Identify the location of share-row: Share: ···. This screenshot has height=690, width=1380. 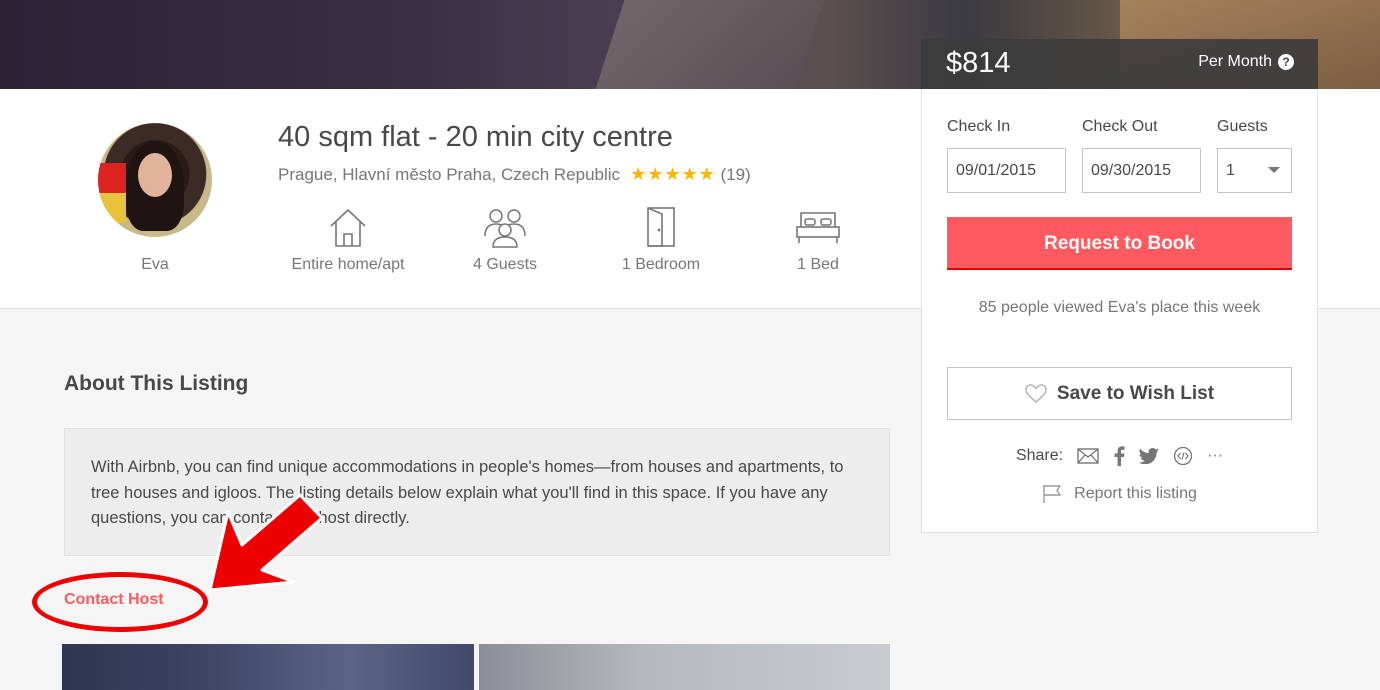
(1119, 456).